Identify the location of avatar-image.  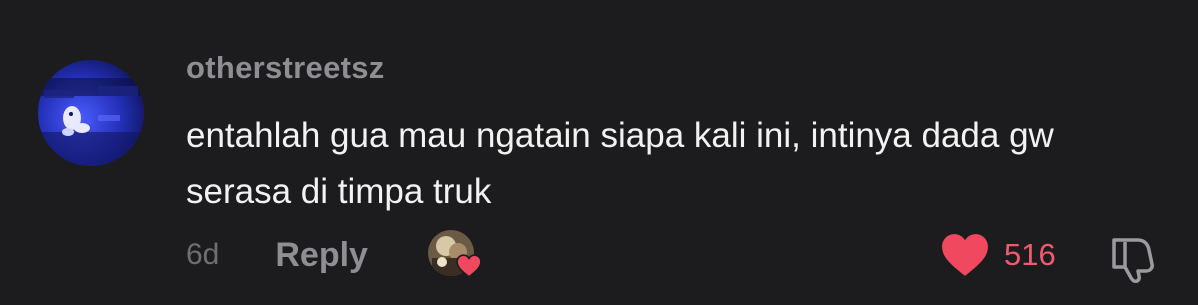
(91, 113).